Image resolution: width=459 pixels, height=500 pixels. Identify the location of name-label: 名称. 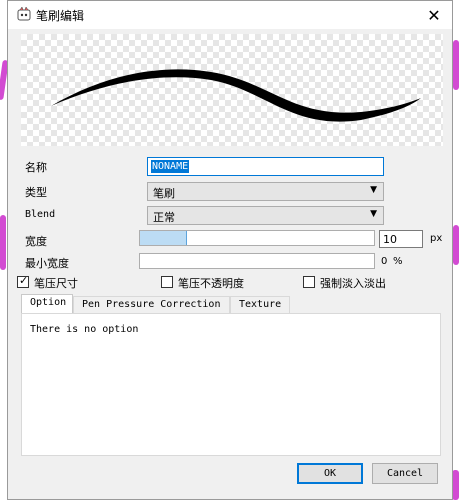
(36, 167).